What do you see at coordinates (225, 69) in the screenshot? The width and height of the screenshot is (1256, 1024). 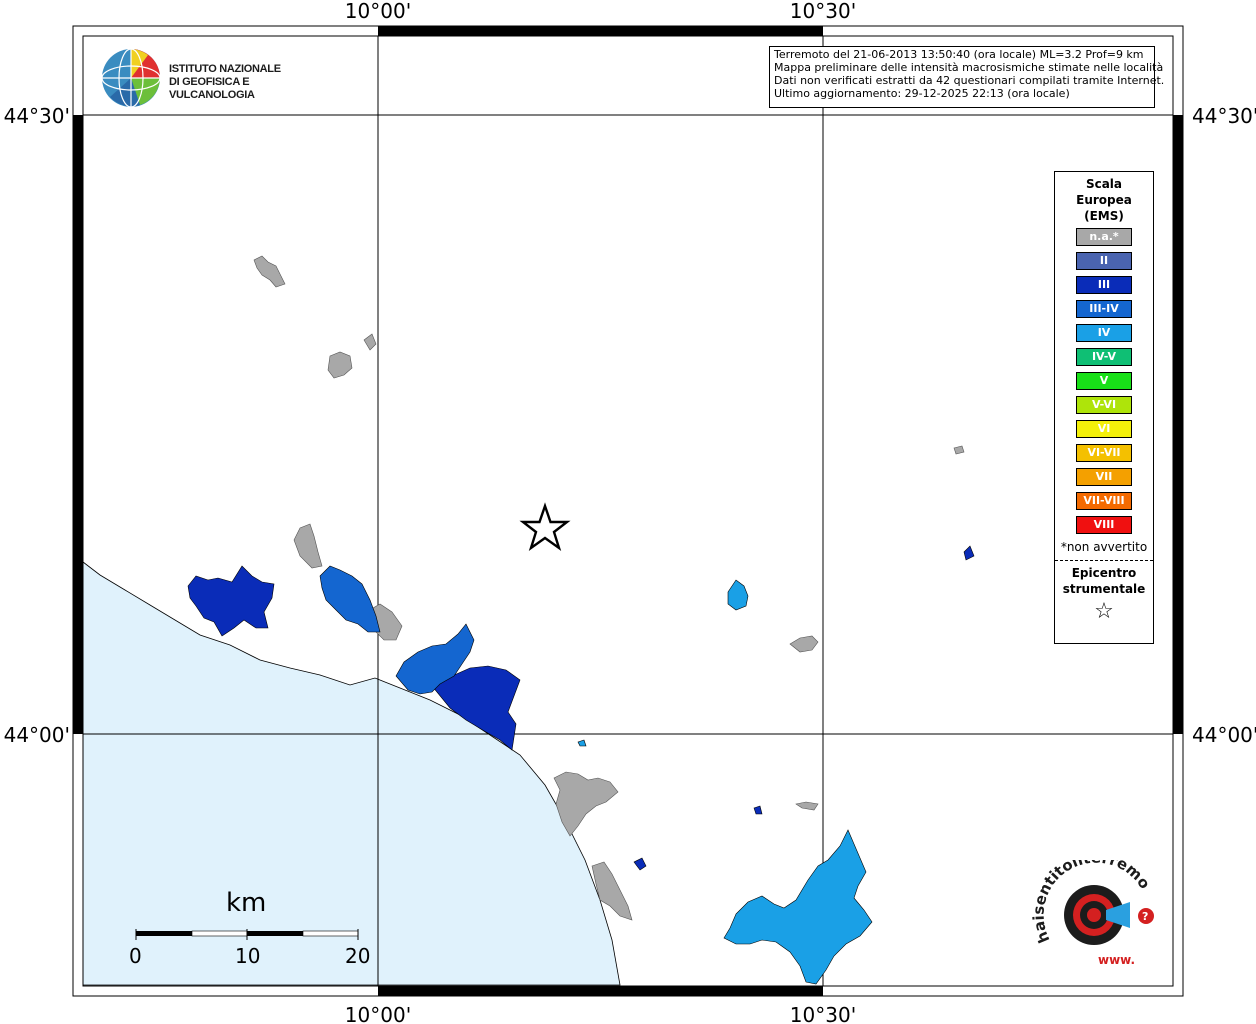 I see `ingv-name-line1: ISTITUTO NAZIONALE` at bounding box center [225, 69].